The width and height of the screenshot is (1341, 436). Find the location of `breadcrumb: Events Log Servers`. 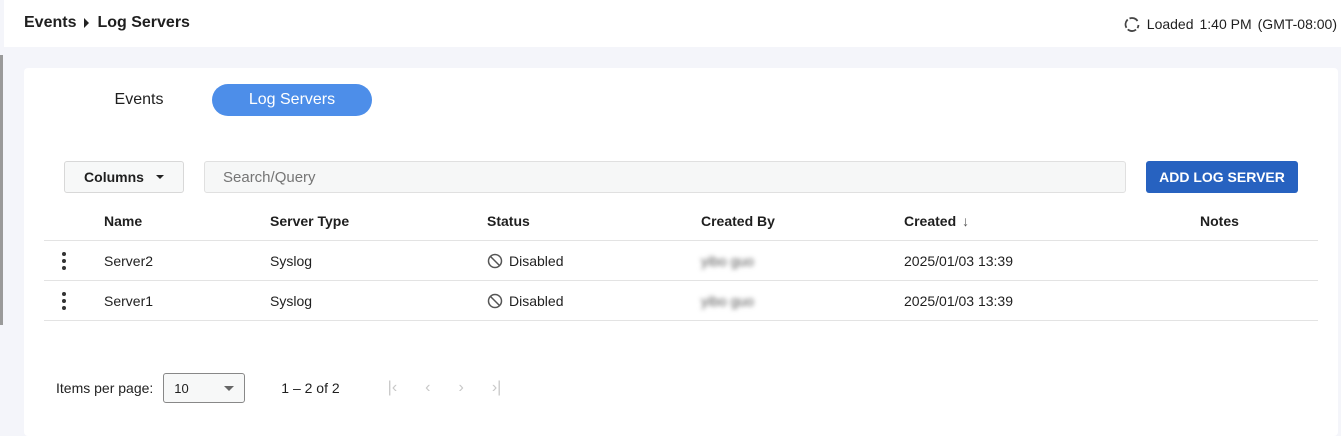

breadcrumb: Events Log Servers is located at coordinates (107, 23).